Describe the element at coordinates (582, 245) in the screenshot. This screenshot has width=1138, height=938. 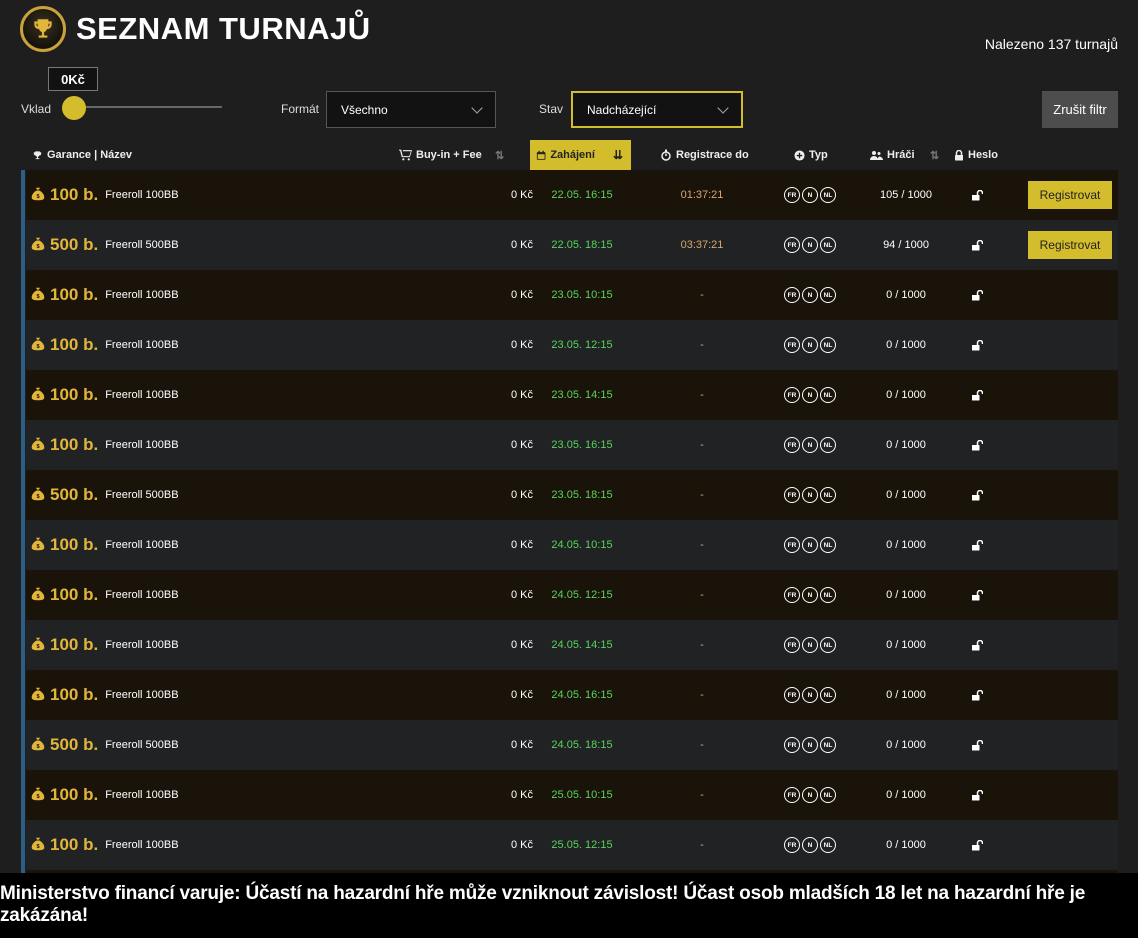
I see `start-time-cell: 22.05. 18:15` at that location.